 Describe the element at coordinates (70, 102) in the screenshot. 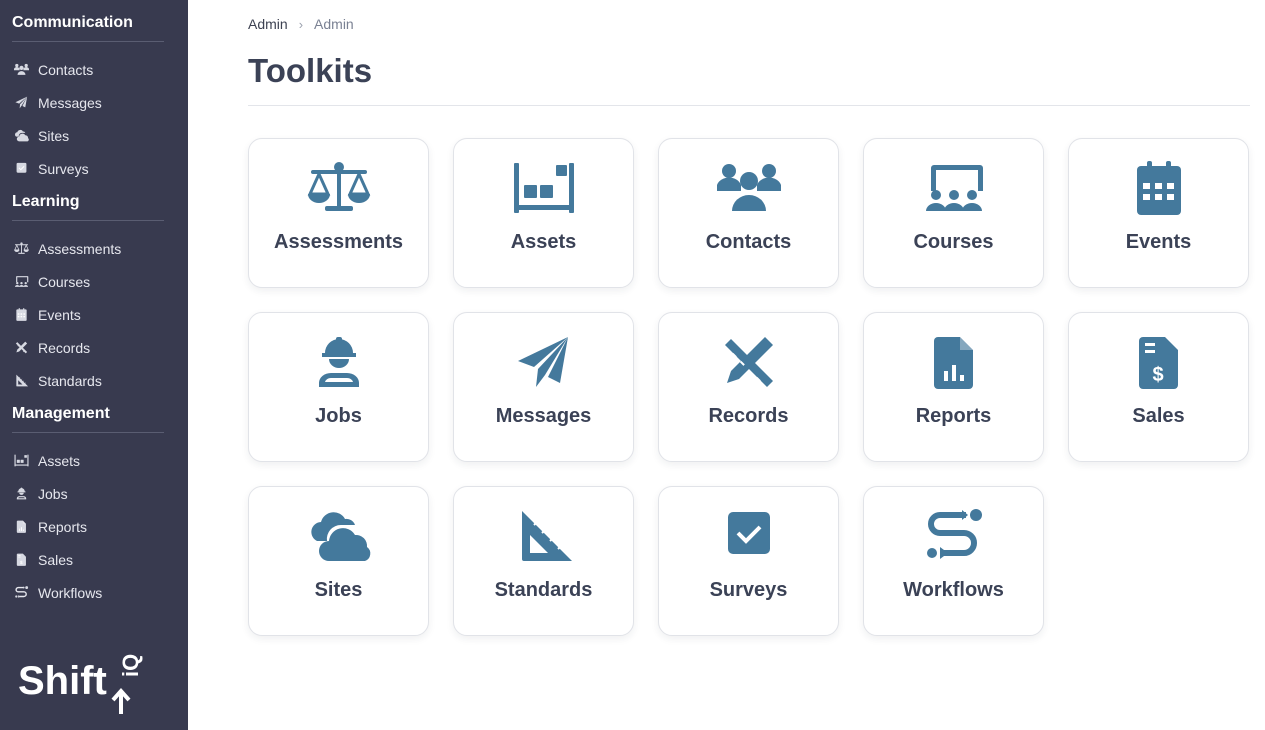

I see `sidebar-item-label: Messages` at that location.